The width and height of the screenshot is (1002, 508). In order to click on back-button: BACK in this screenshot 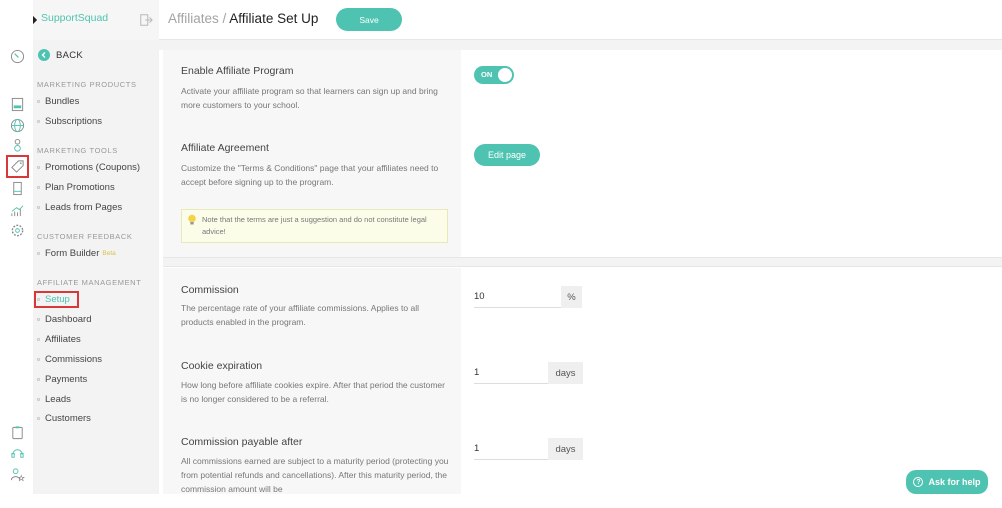, I will do `click(60, 55)`.